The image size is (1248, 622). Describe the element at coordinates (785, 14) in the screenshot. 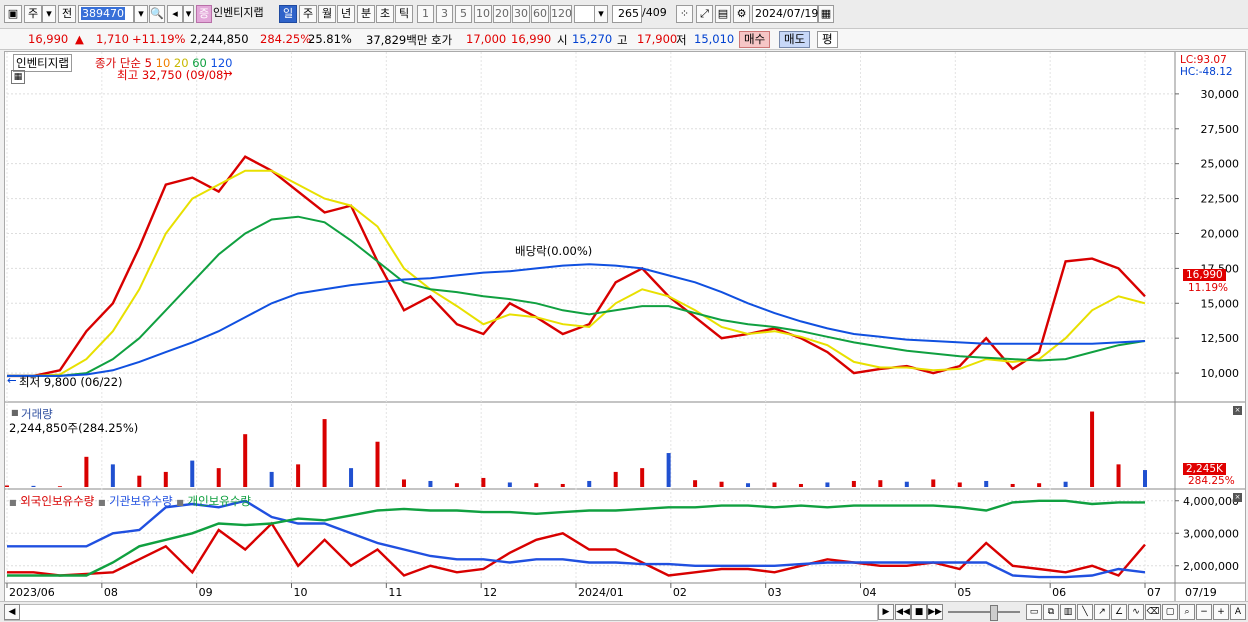

I see `date-input: 2024/07/19` at that location.